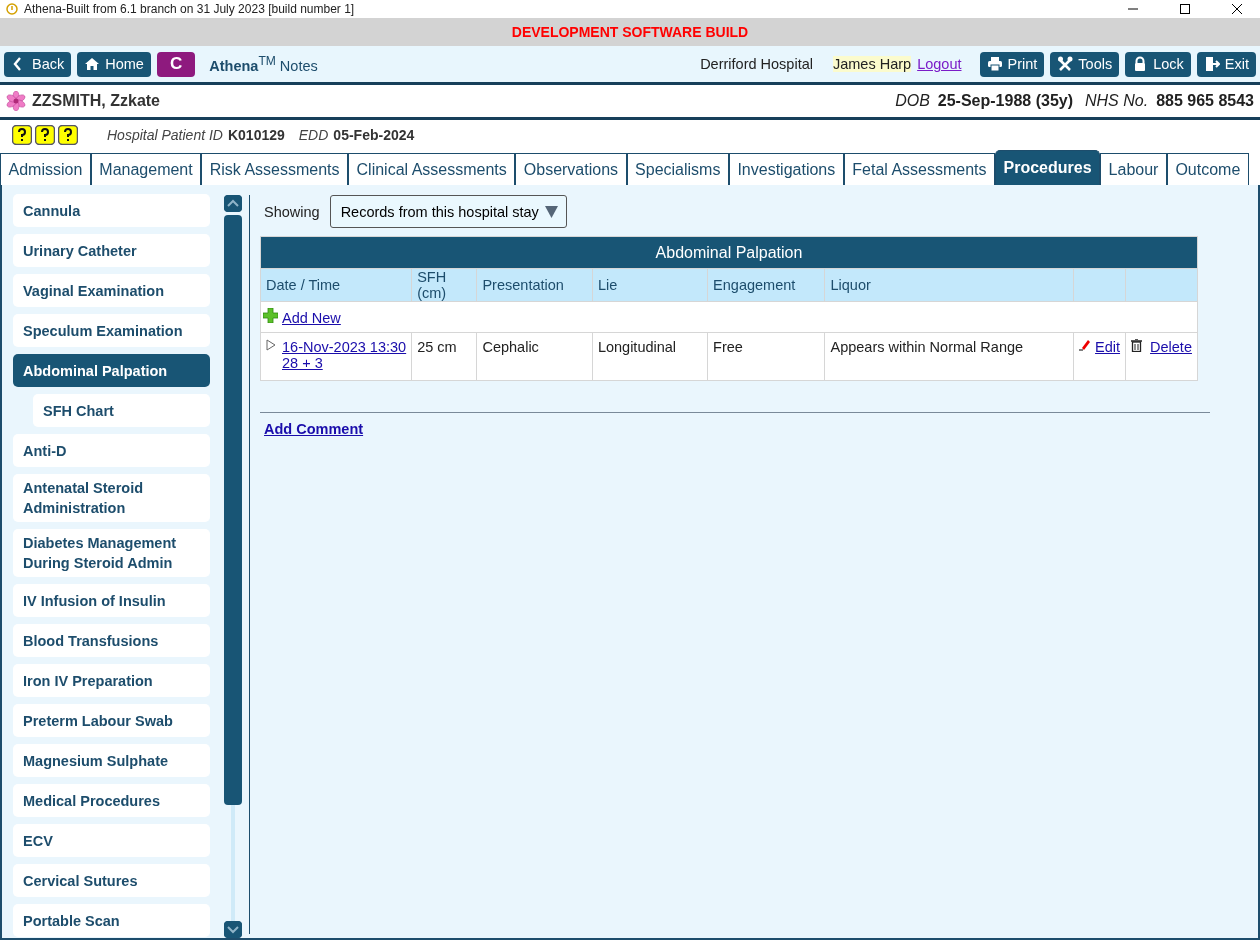  I want to click on tab: Specialisms, so click(677, 169).